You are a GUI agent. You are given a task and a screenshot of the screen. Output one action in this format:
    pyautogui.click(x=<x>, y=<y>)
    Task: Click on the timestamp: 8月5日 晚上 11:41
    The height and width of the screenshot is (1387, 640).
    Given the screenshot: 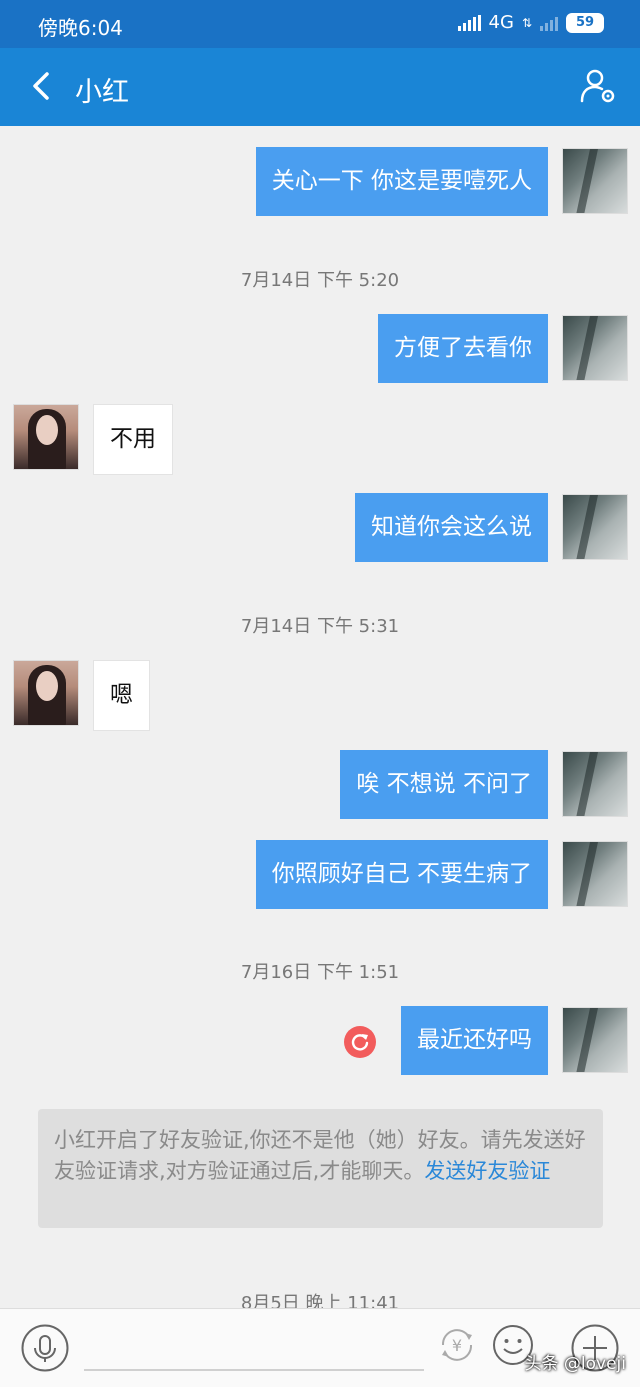 What is the action you would take?
    pyautogui.click(x=320, y=1300)
    